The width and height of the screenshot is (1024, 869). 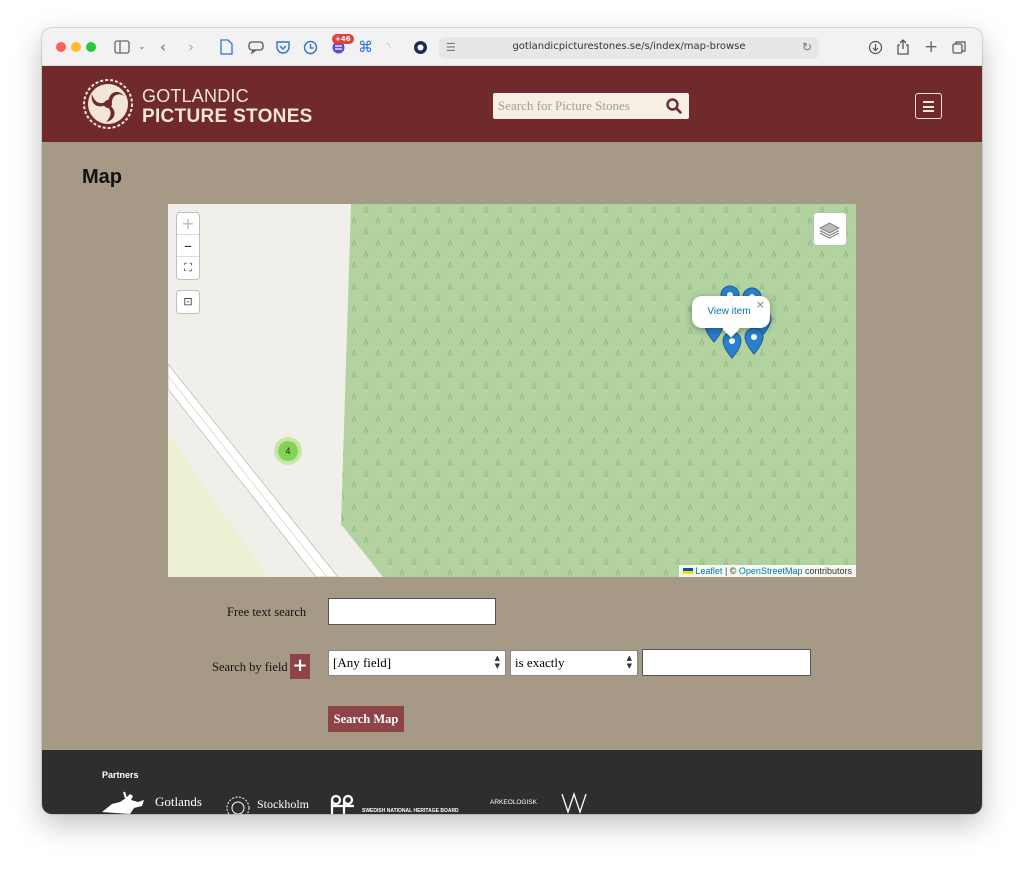 I want to click on logo-line2: PICTURE STONES, so click(x=227, y=117).